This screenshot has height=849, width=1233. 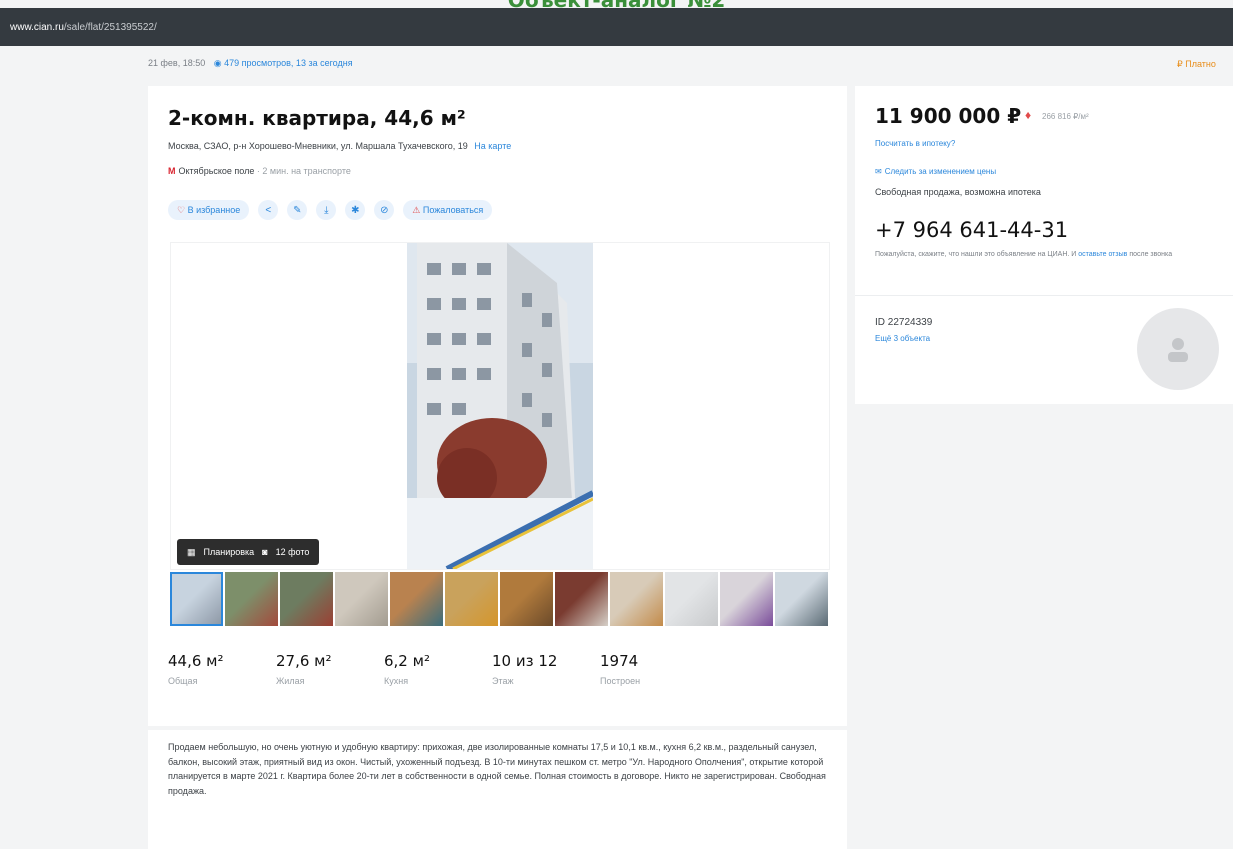 What do you see at coordinates (1044, 295) in the screenshot?
I see `divider` at bounding box center [1044, 295].